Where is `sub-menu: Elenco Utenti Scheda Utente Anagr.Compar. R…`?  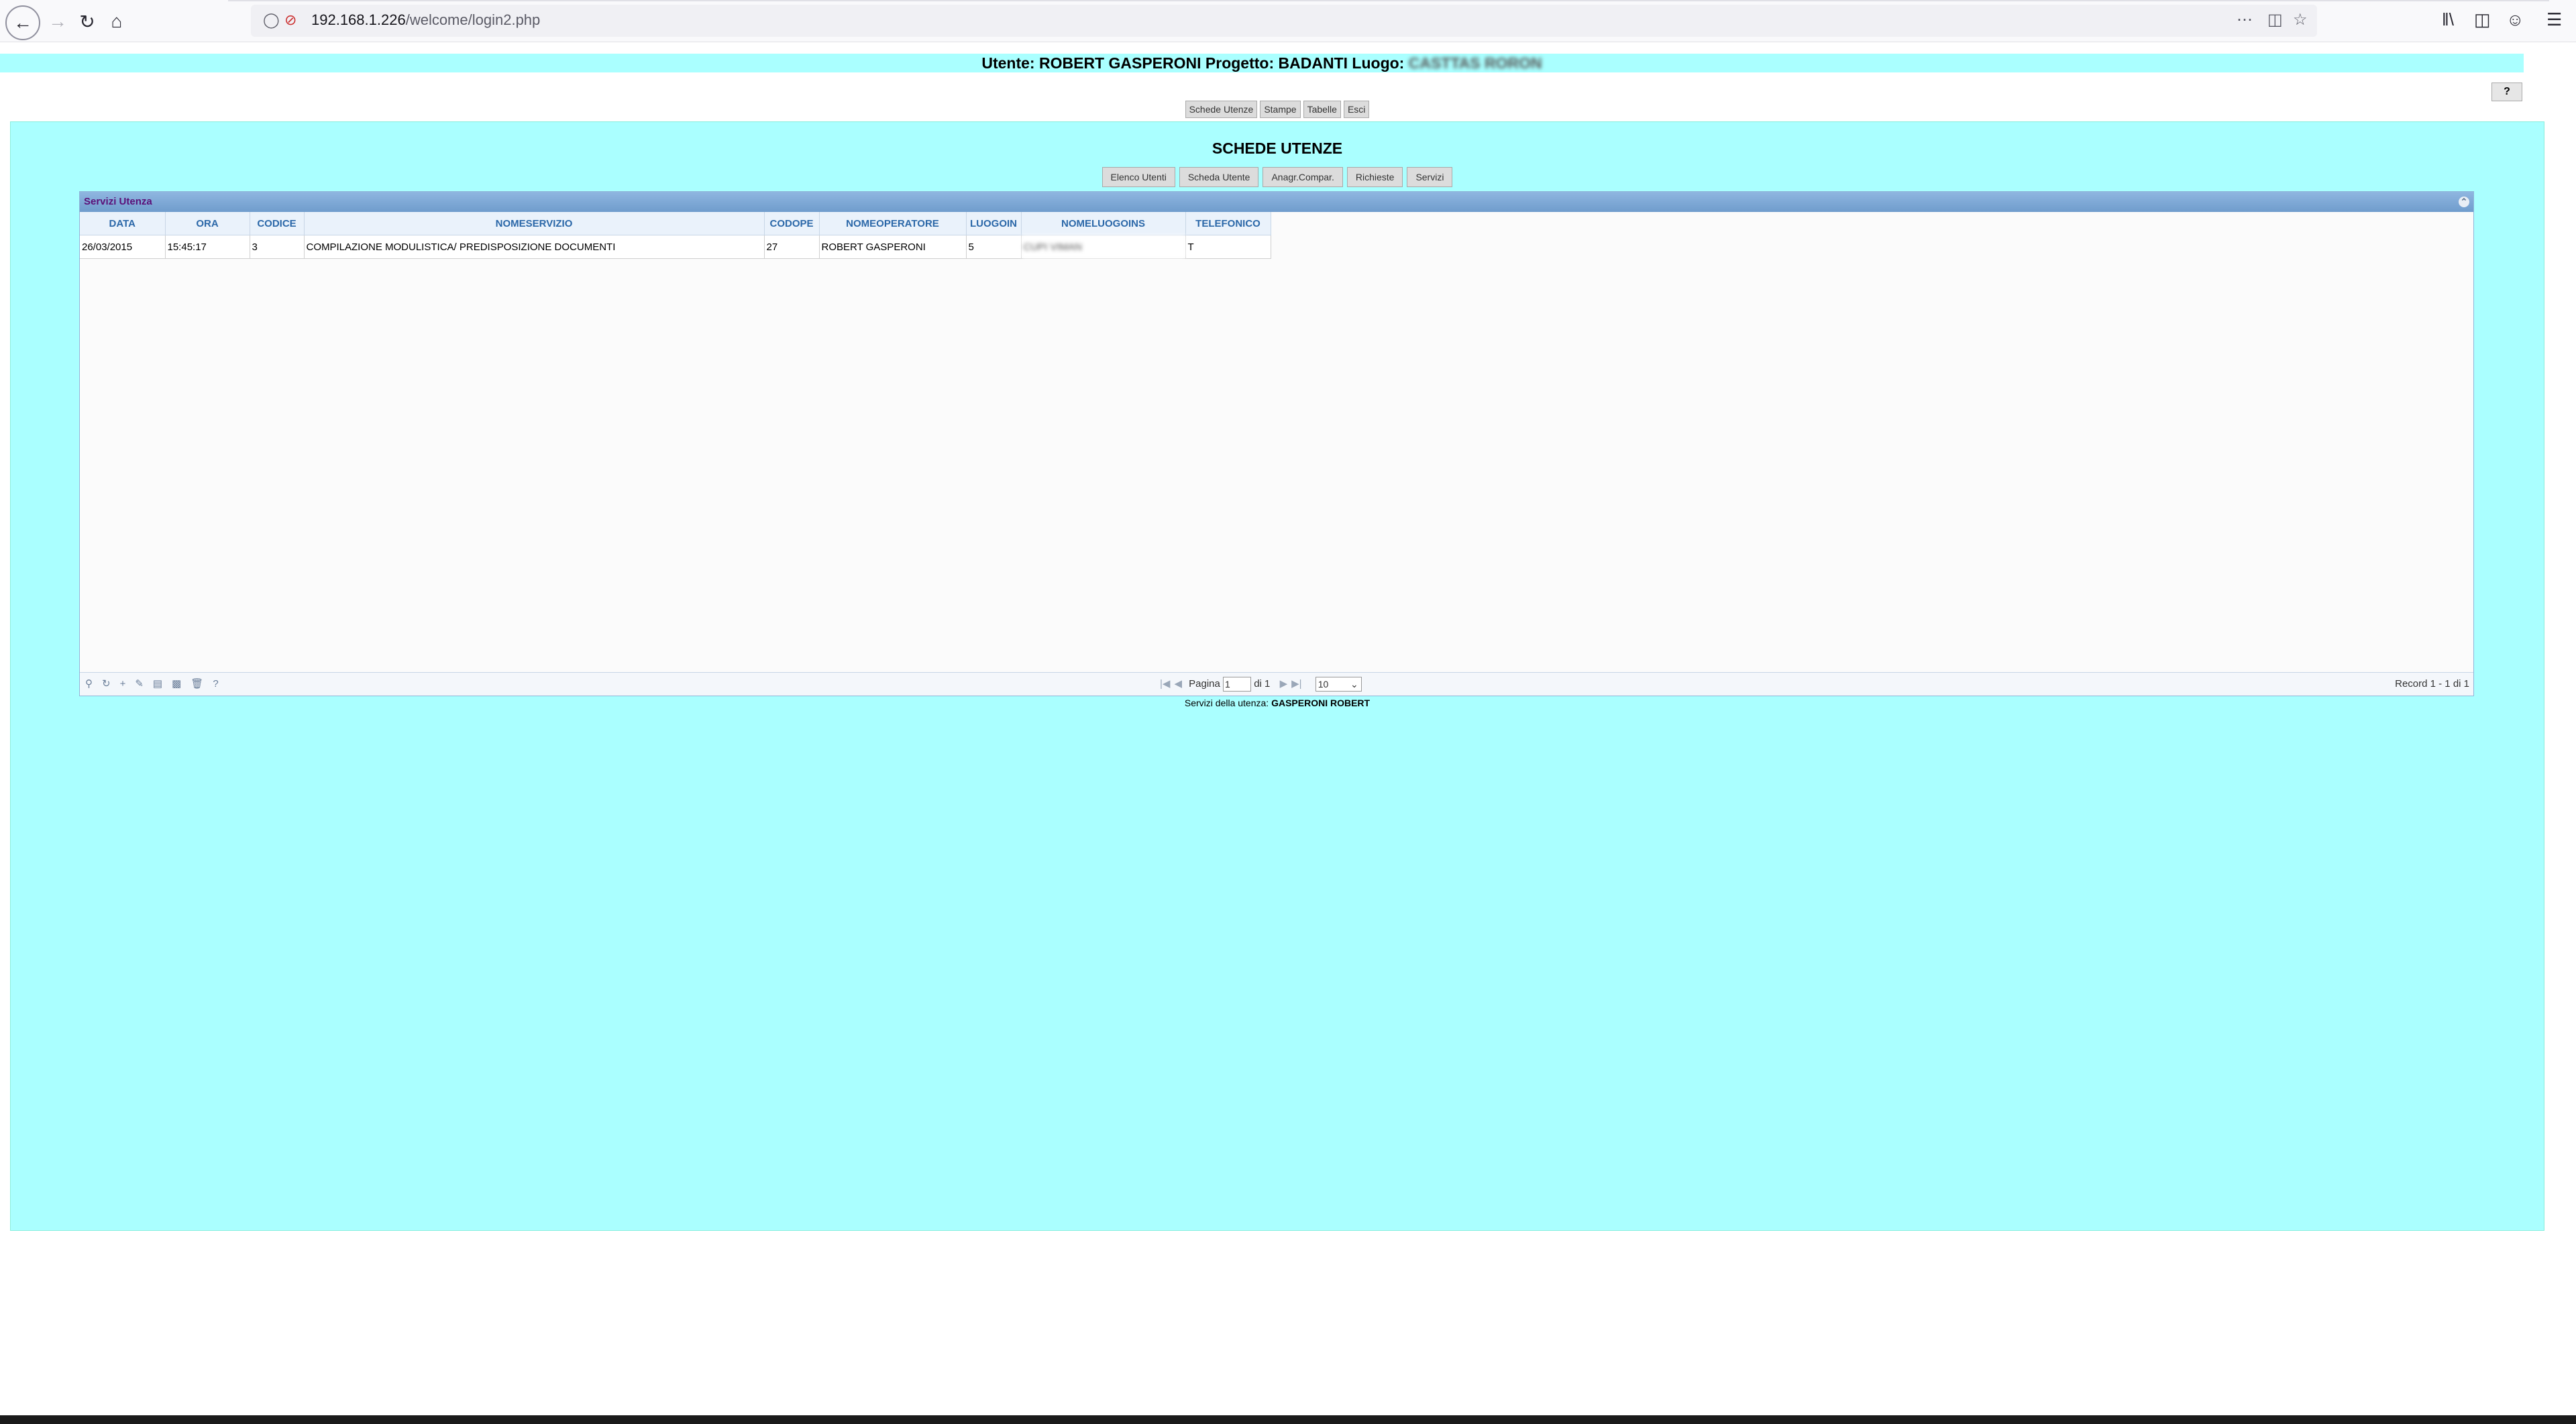 sub-menu: Elenco Utenti Scheda Utente Anagr.Compar. R… is located at coordinates (1277, 177).